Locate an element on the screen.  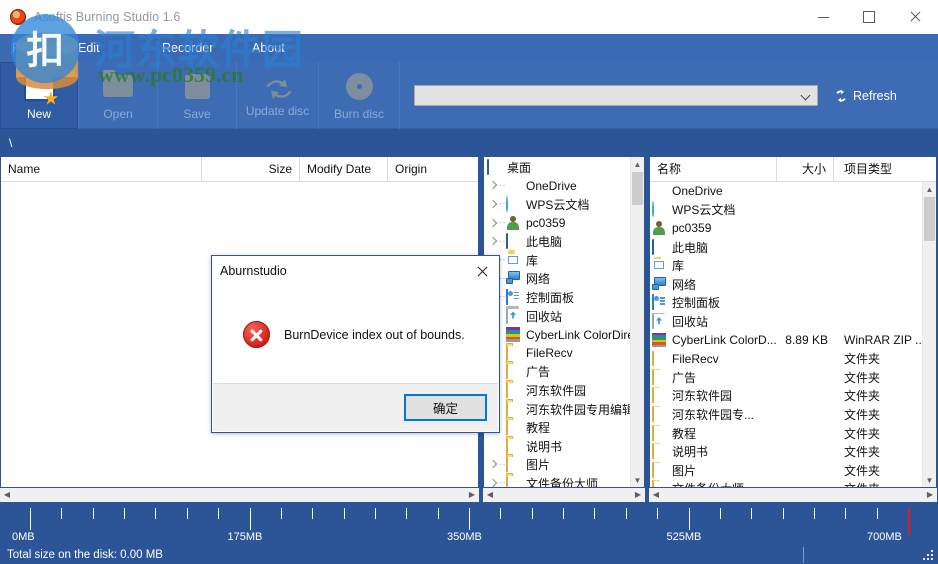
compilation-column-header: Name Size Modify Date Origin is located at coordinates (239, 169).